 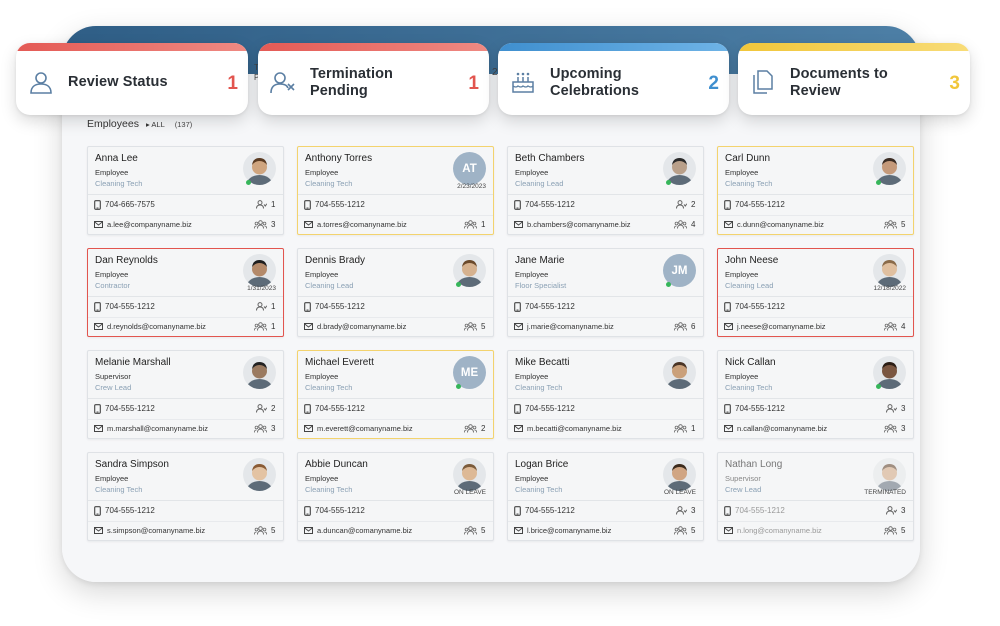 I want to click on card-count: 2, so click(x=713, y=83).